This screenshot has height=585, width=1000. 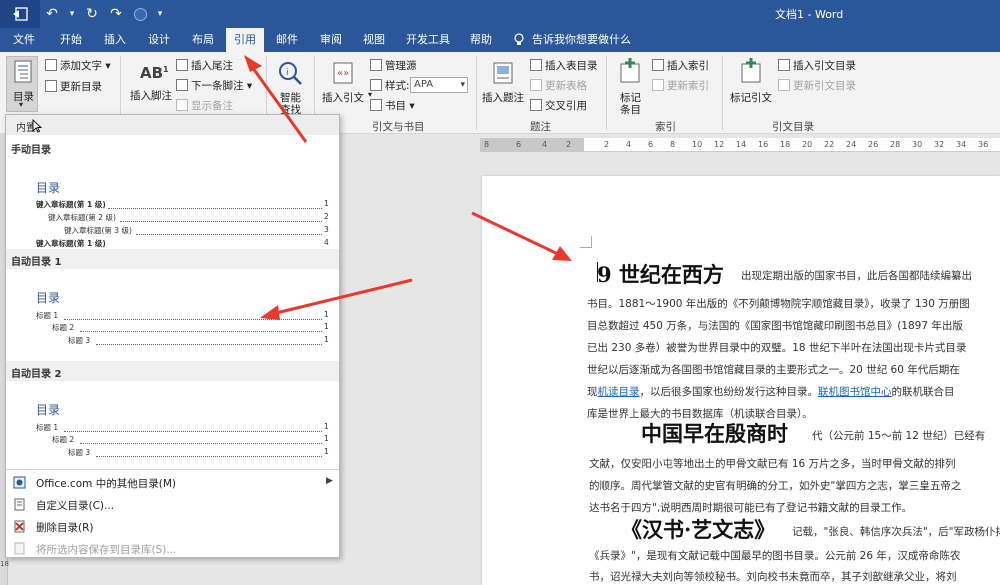 What do you see at coordinates (680, 85) in the screenshot?
I see `update-index-button: 更新索引` at bounding box center [680, 85].